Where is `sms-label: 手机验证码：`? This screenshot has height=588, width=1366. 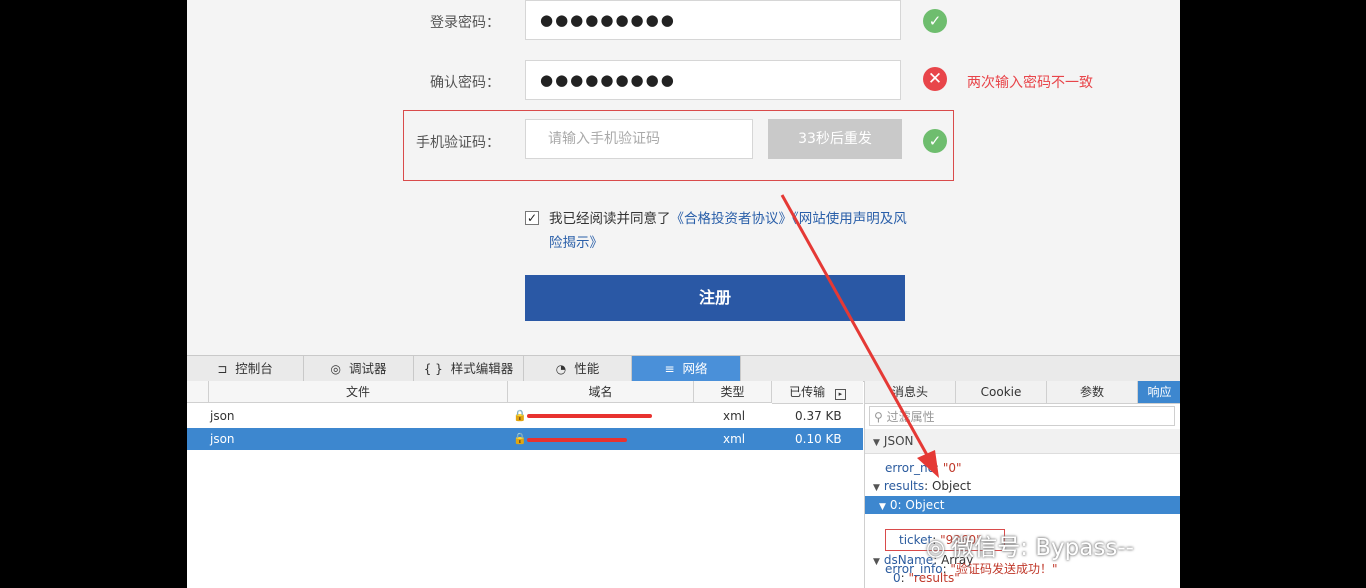 sms-label: 手机验证码： is located at coordinates (458, 143).